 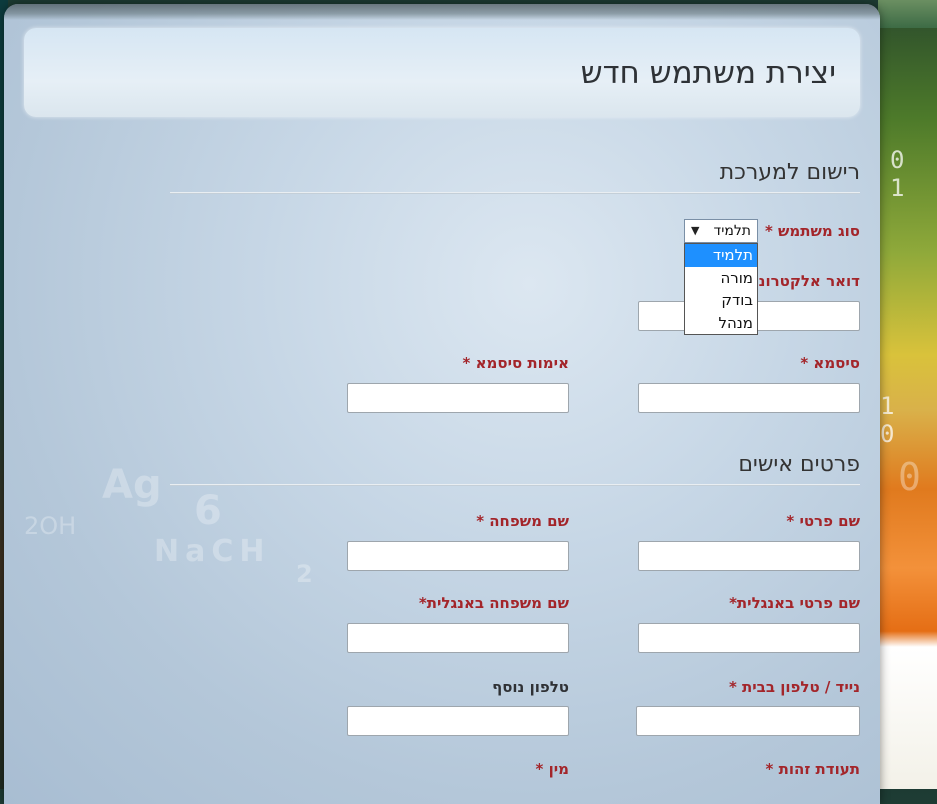 I want to click on extra-phone-field, so click(x=458, y=721).